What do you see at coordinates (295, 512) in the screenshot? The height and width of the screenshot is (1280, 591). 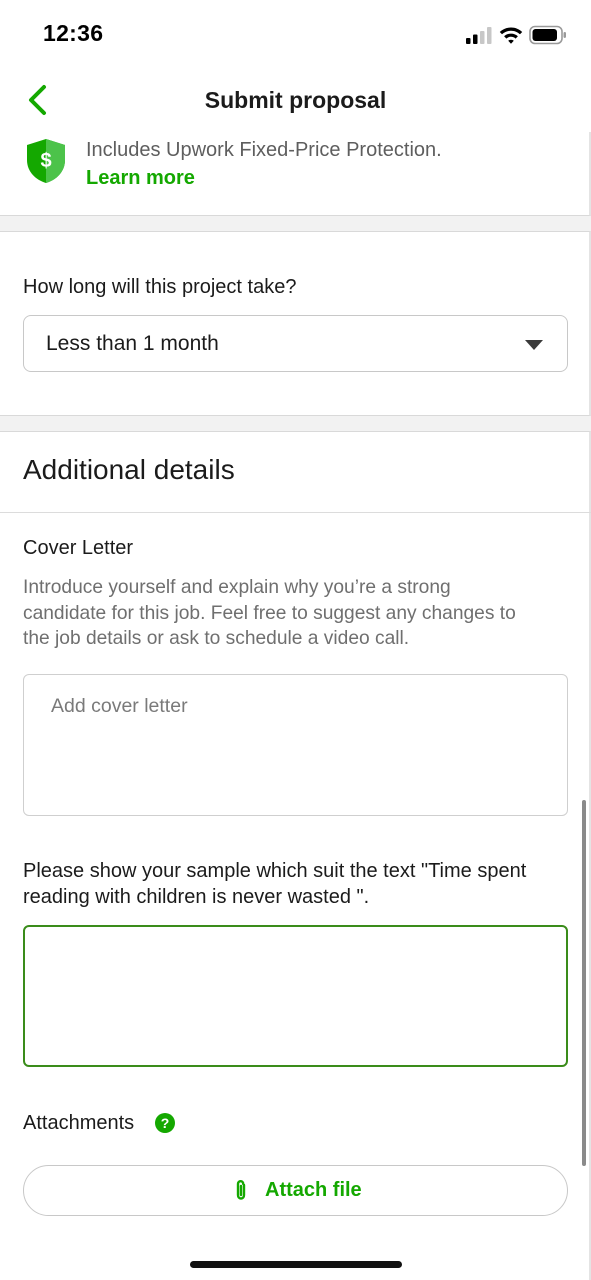 I see `divider` at bounding box center [295, 512].